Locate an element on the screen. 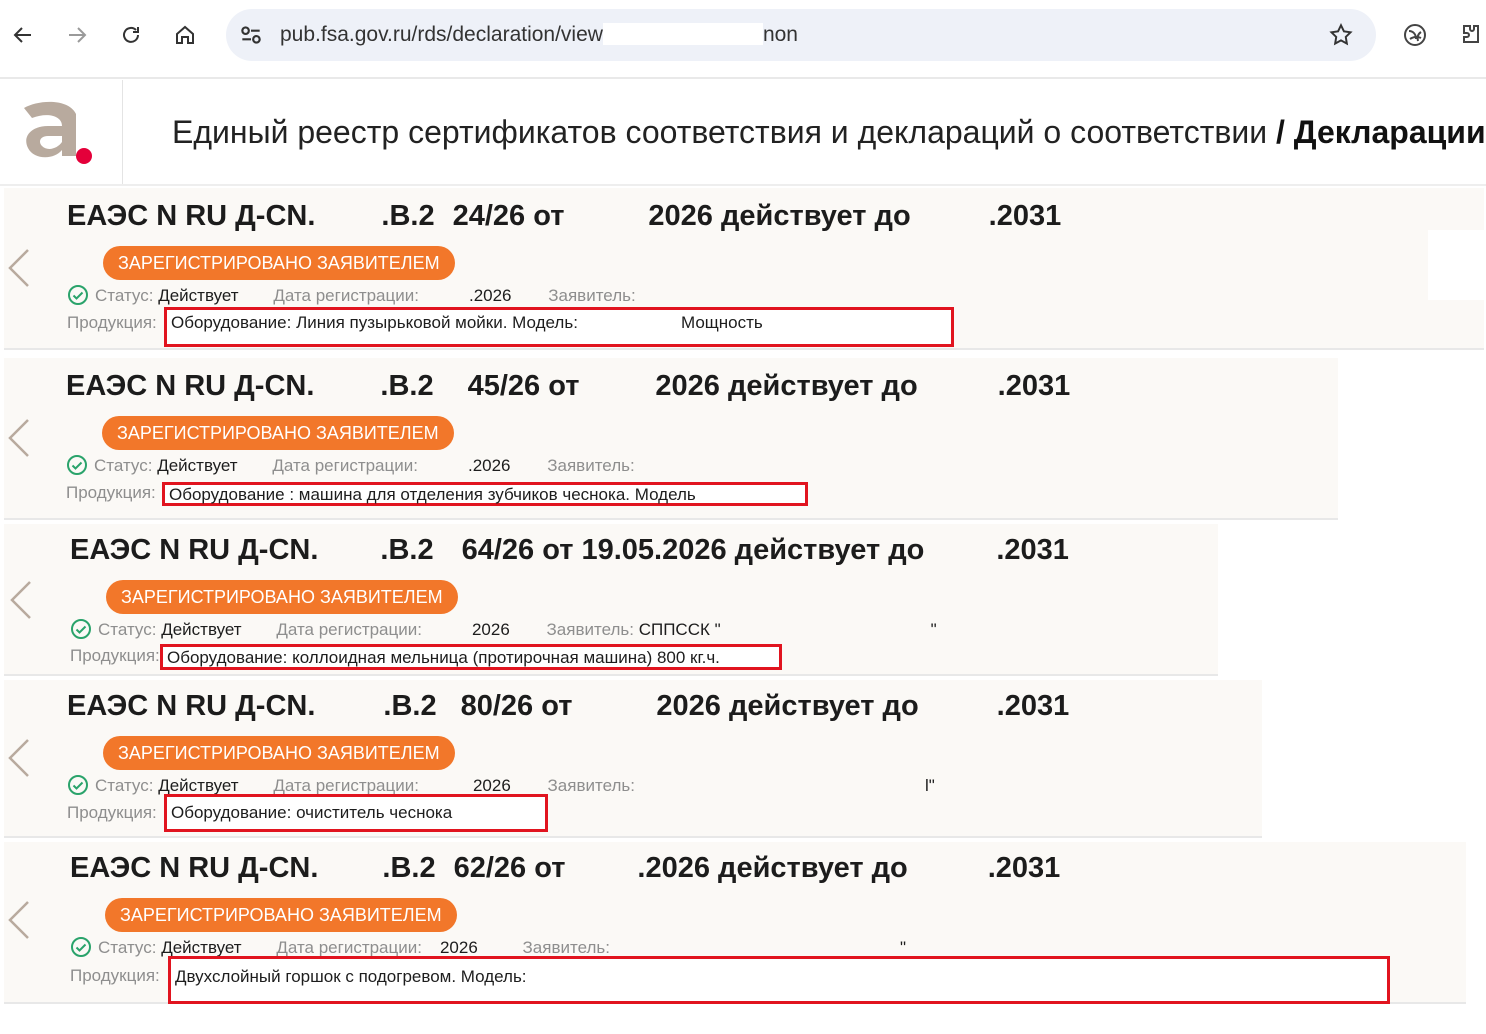 The height and width of the screenshot is (1034, 1486). site-logo is located at coordinates (61, 132).